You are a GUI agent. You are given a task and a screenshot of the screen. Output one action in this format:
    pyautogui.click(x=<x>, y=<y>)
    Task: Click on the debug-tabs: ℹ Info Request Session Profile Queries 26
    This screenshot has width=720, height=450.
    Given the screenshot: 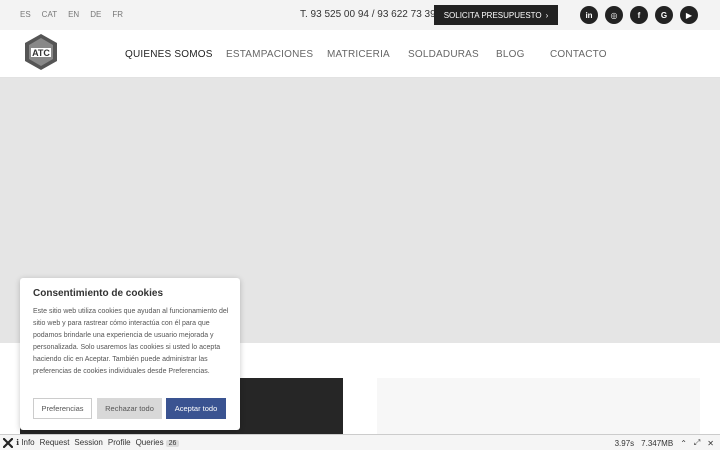 What is the action you would take?
    pyautogui.click(x=98, y=442)
    